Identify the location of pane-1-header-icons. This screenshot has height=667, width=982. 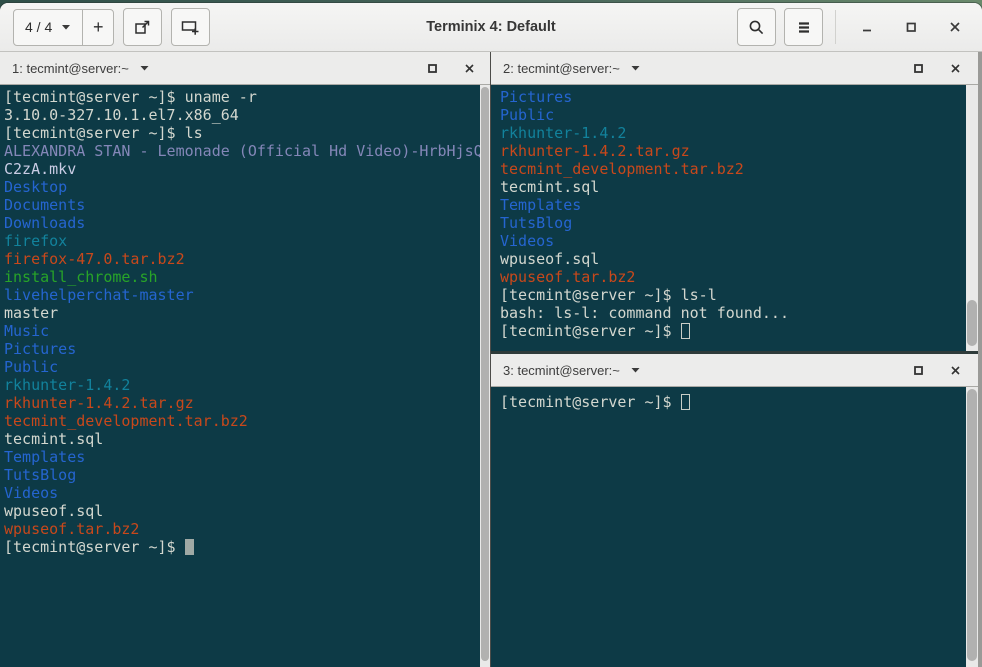
(450, 68).